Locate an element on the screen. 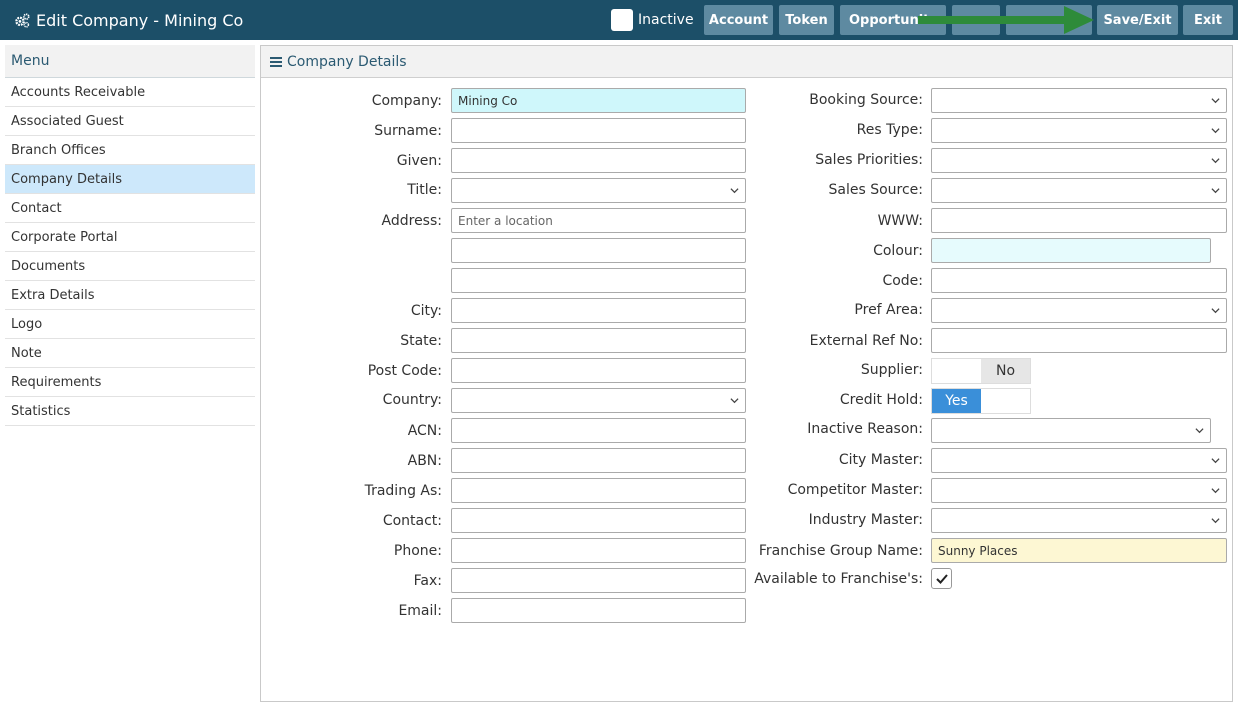 Image resolution: width=1238 pixels, height=706 pixels. sidebar-item-contact: Contact is located at coordinates (130, 208).